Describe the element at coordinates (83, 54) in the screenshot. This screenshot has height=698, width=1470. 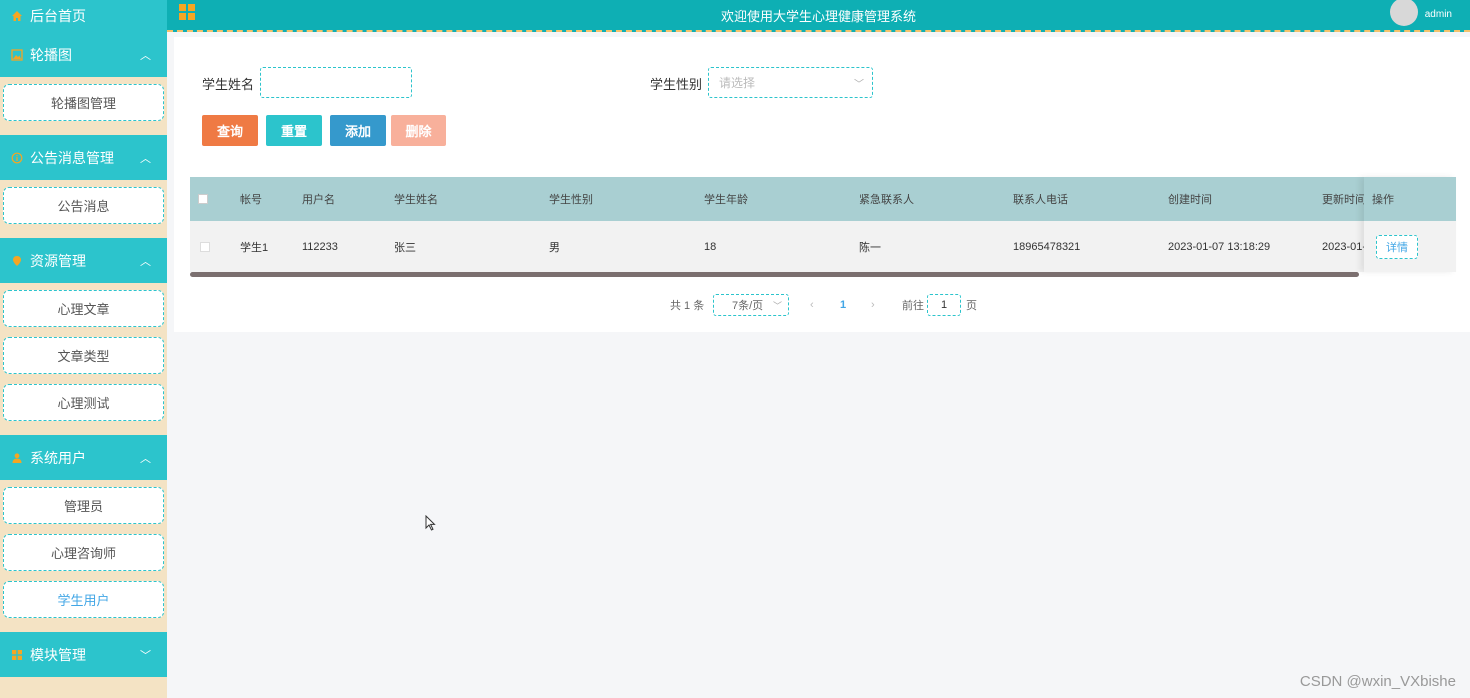
I see `sidebar-group-carousel: 轮播图 ︿` at that location.